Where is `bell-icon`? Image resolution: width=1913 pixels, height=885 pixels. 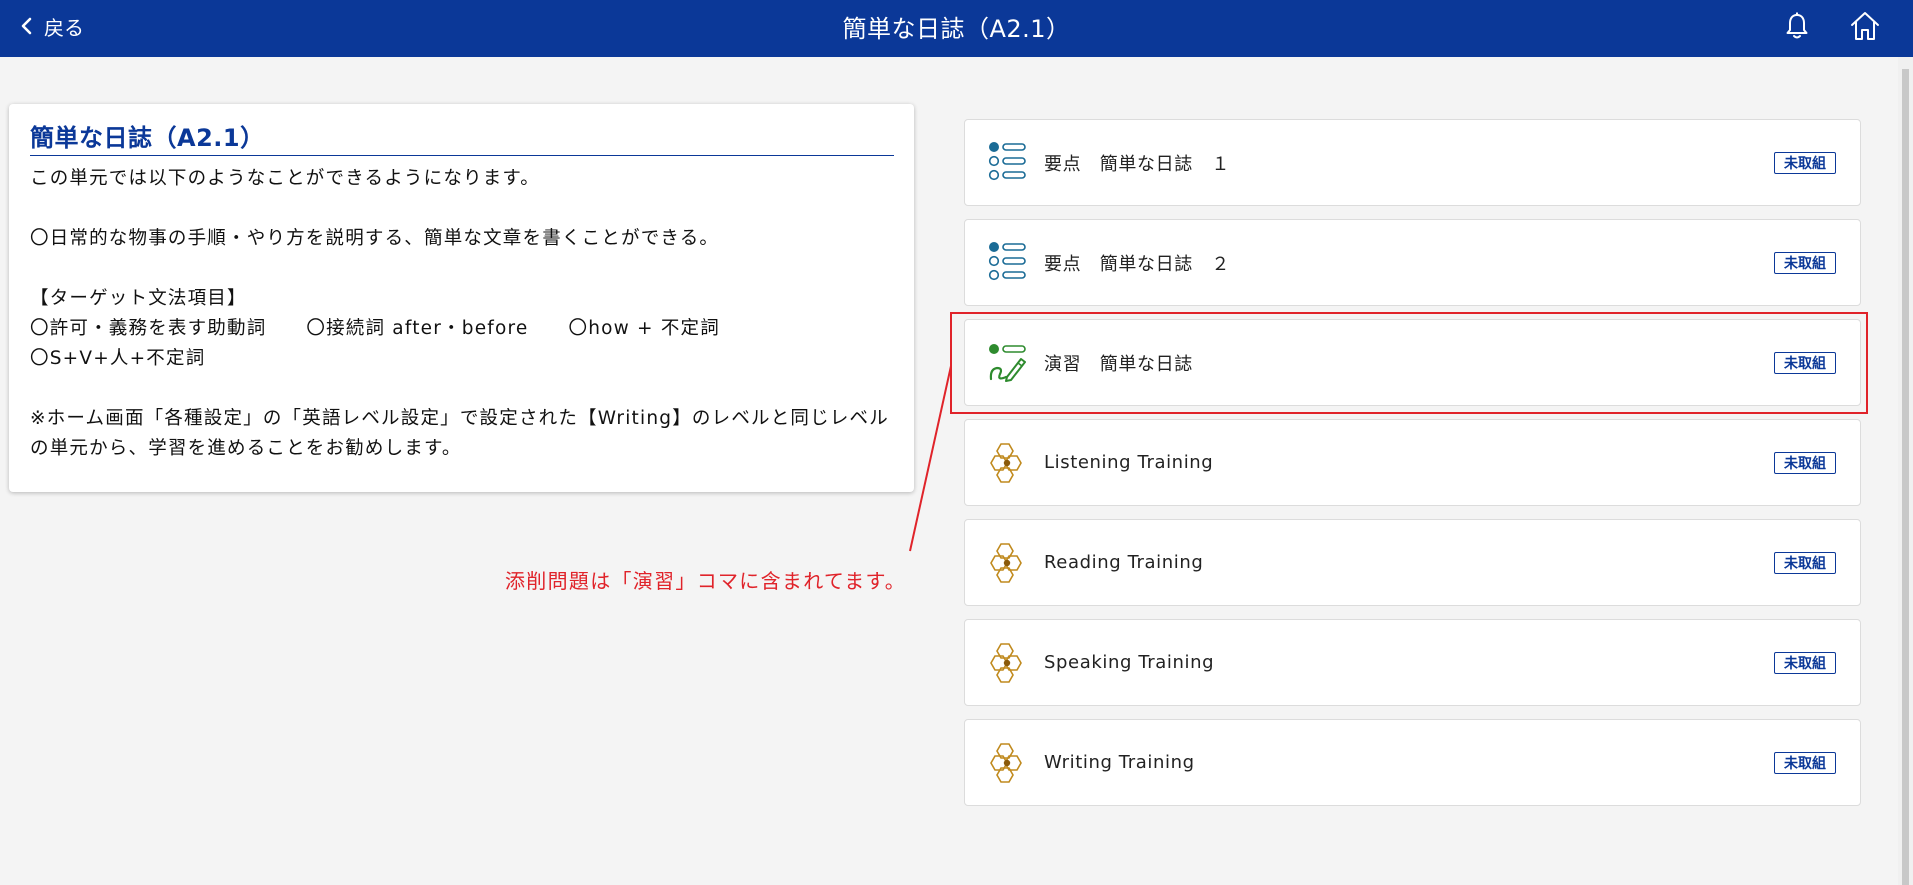 bell-icon is located at coordinates (1797, 26).